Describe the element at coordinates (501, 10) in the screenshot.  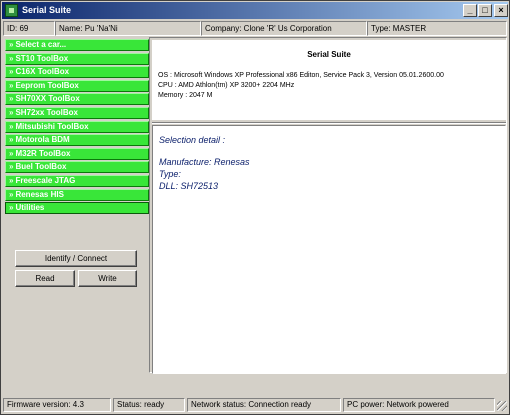
I see `close-button: ×` at that location.